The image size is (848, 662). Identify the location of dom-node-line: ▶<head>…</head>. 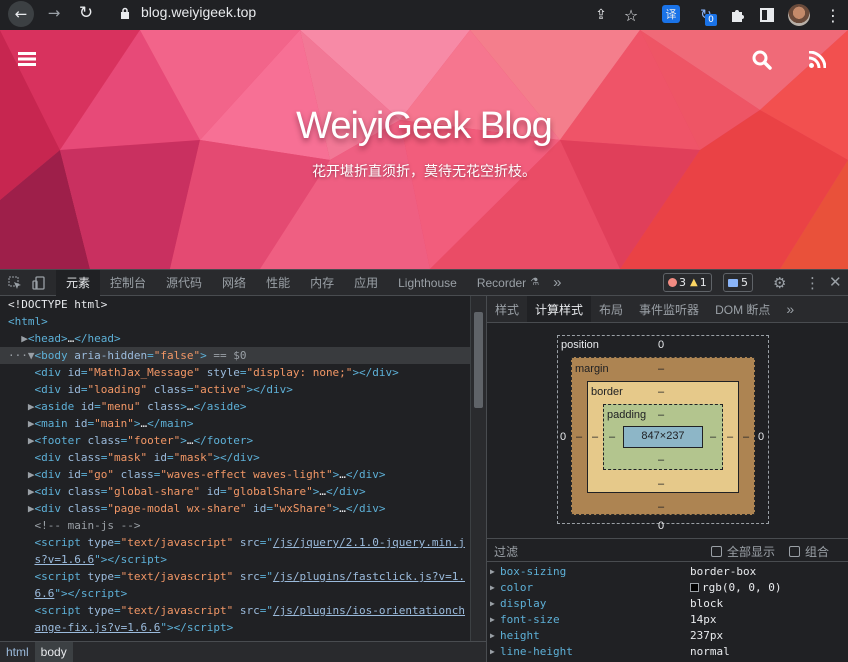
(235, 338).